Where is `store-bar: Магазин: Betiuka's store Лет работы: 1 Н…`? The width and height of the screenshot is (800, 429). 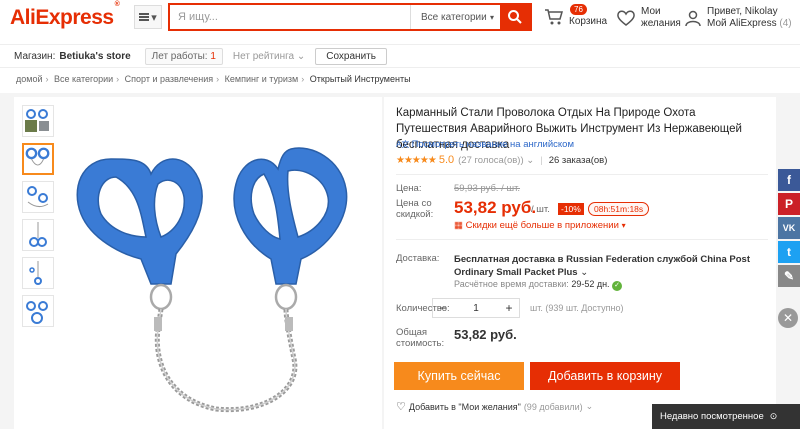
store-bar: Магазин: Betiuka's store Лет работы: 1 Н… is located at coordinates (400, 56).